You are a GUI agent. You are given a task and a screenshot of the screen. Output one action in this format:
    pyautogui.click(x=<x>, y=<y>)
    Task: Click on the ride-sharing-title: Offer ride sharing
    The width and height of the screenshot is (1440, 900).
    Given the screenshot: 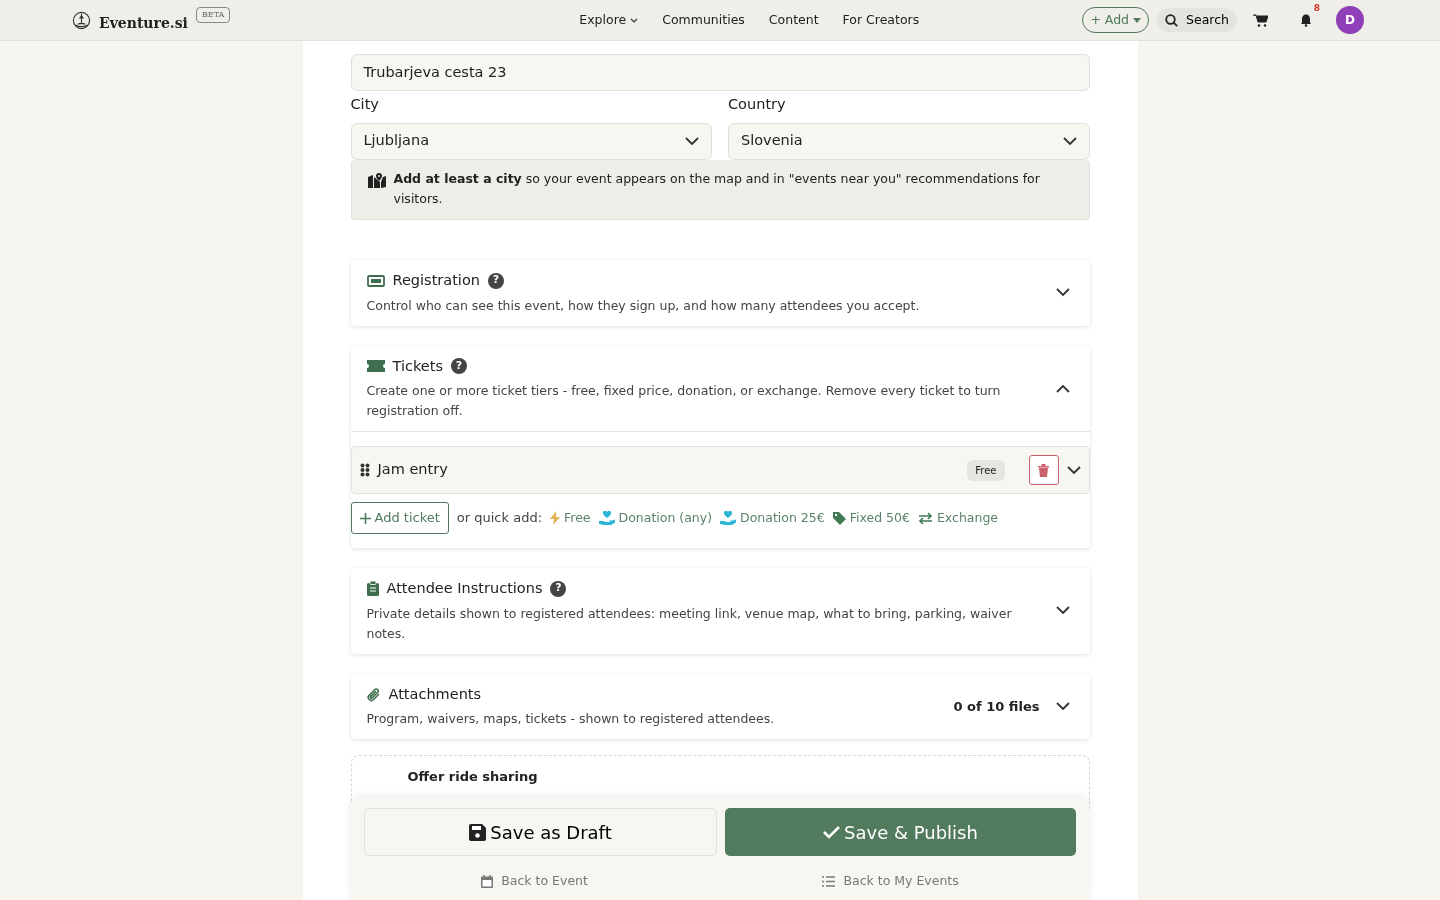 What is the action you would take?
    pyautogui.click(x=472, y=777)
    